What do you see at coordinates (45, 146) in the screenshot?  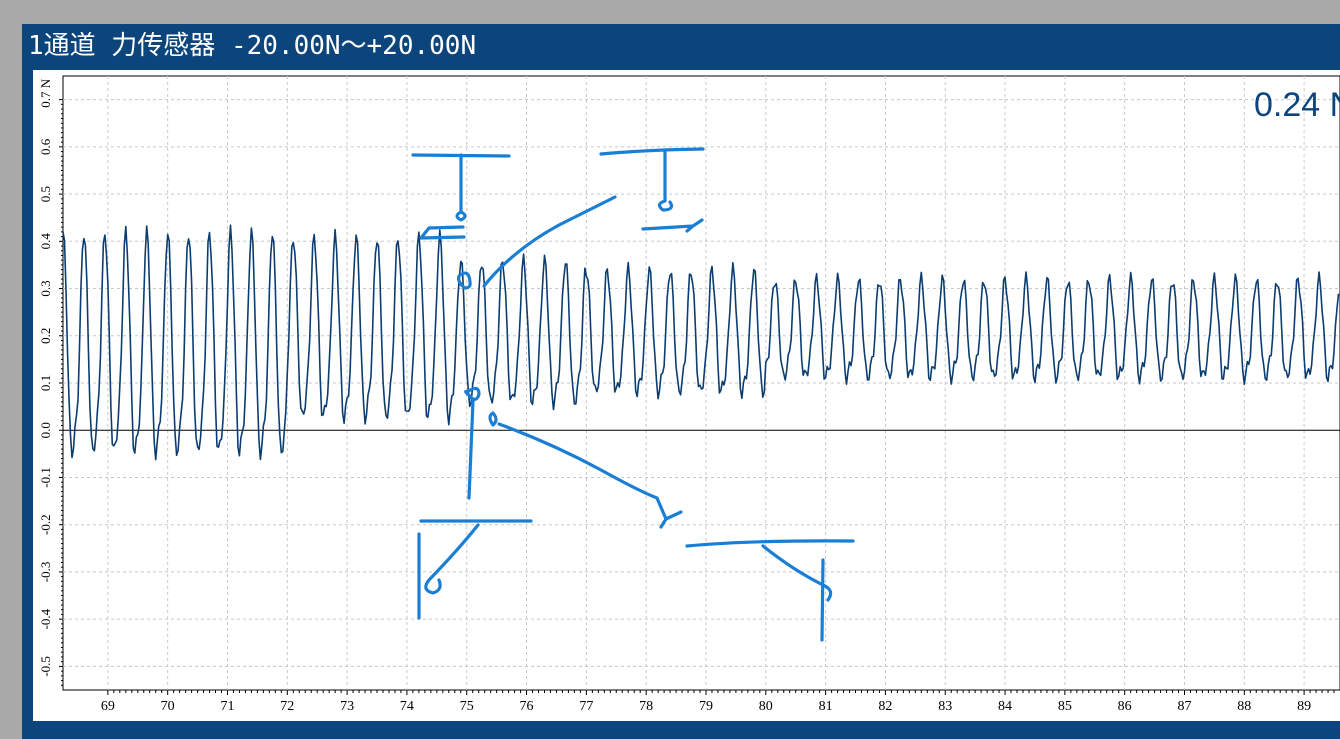 I see `y-tick-label: 0.6` at bounding box center [45, 146].